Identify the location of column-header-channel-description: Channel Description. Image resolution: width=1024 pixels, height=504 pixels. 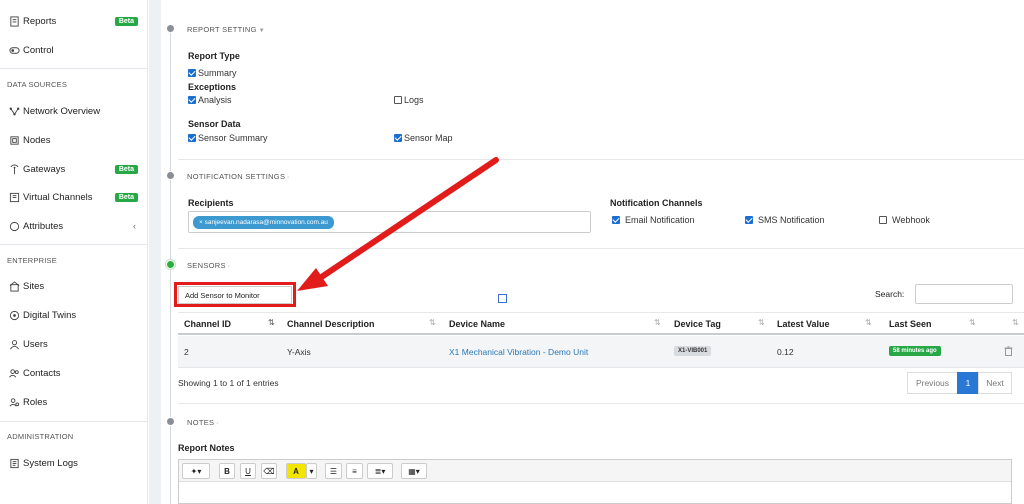
(331, 324).